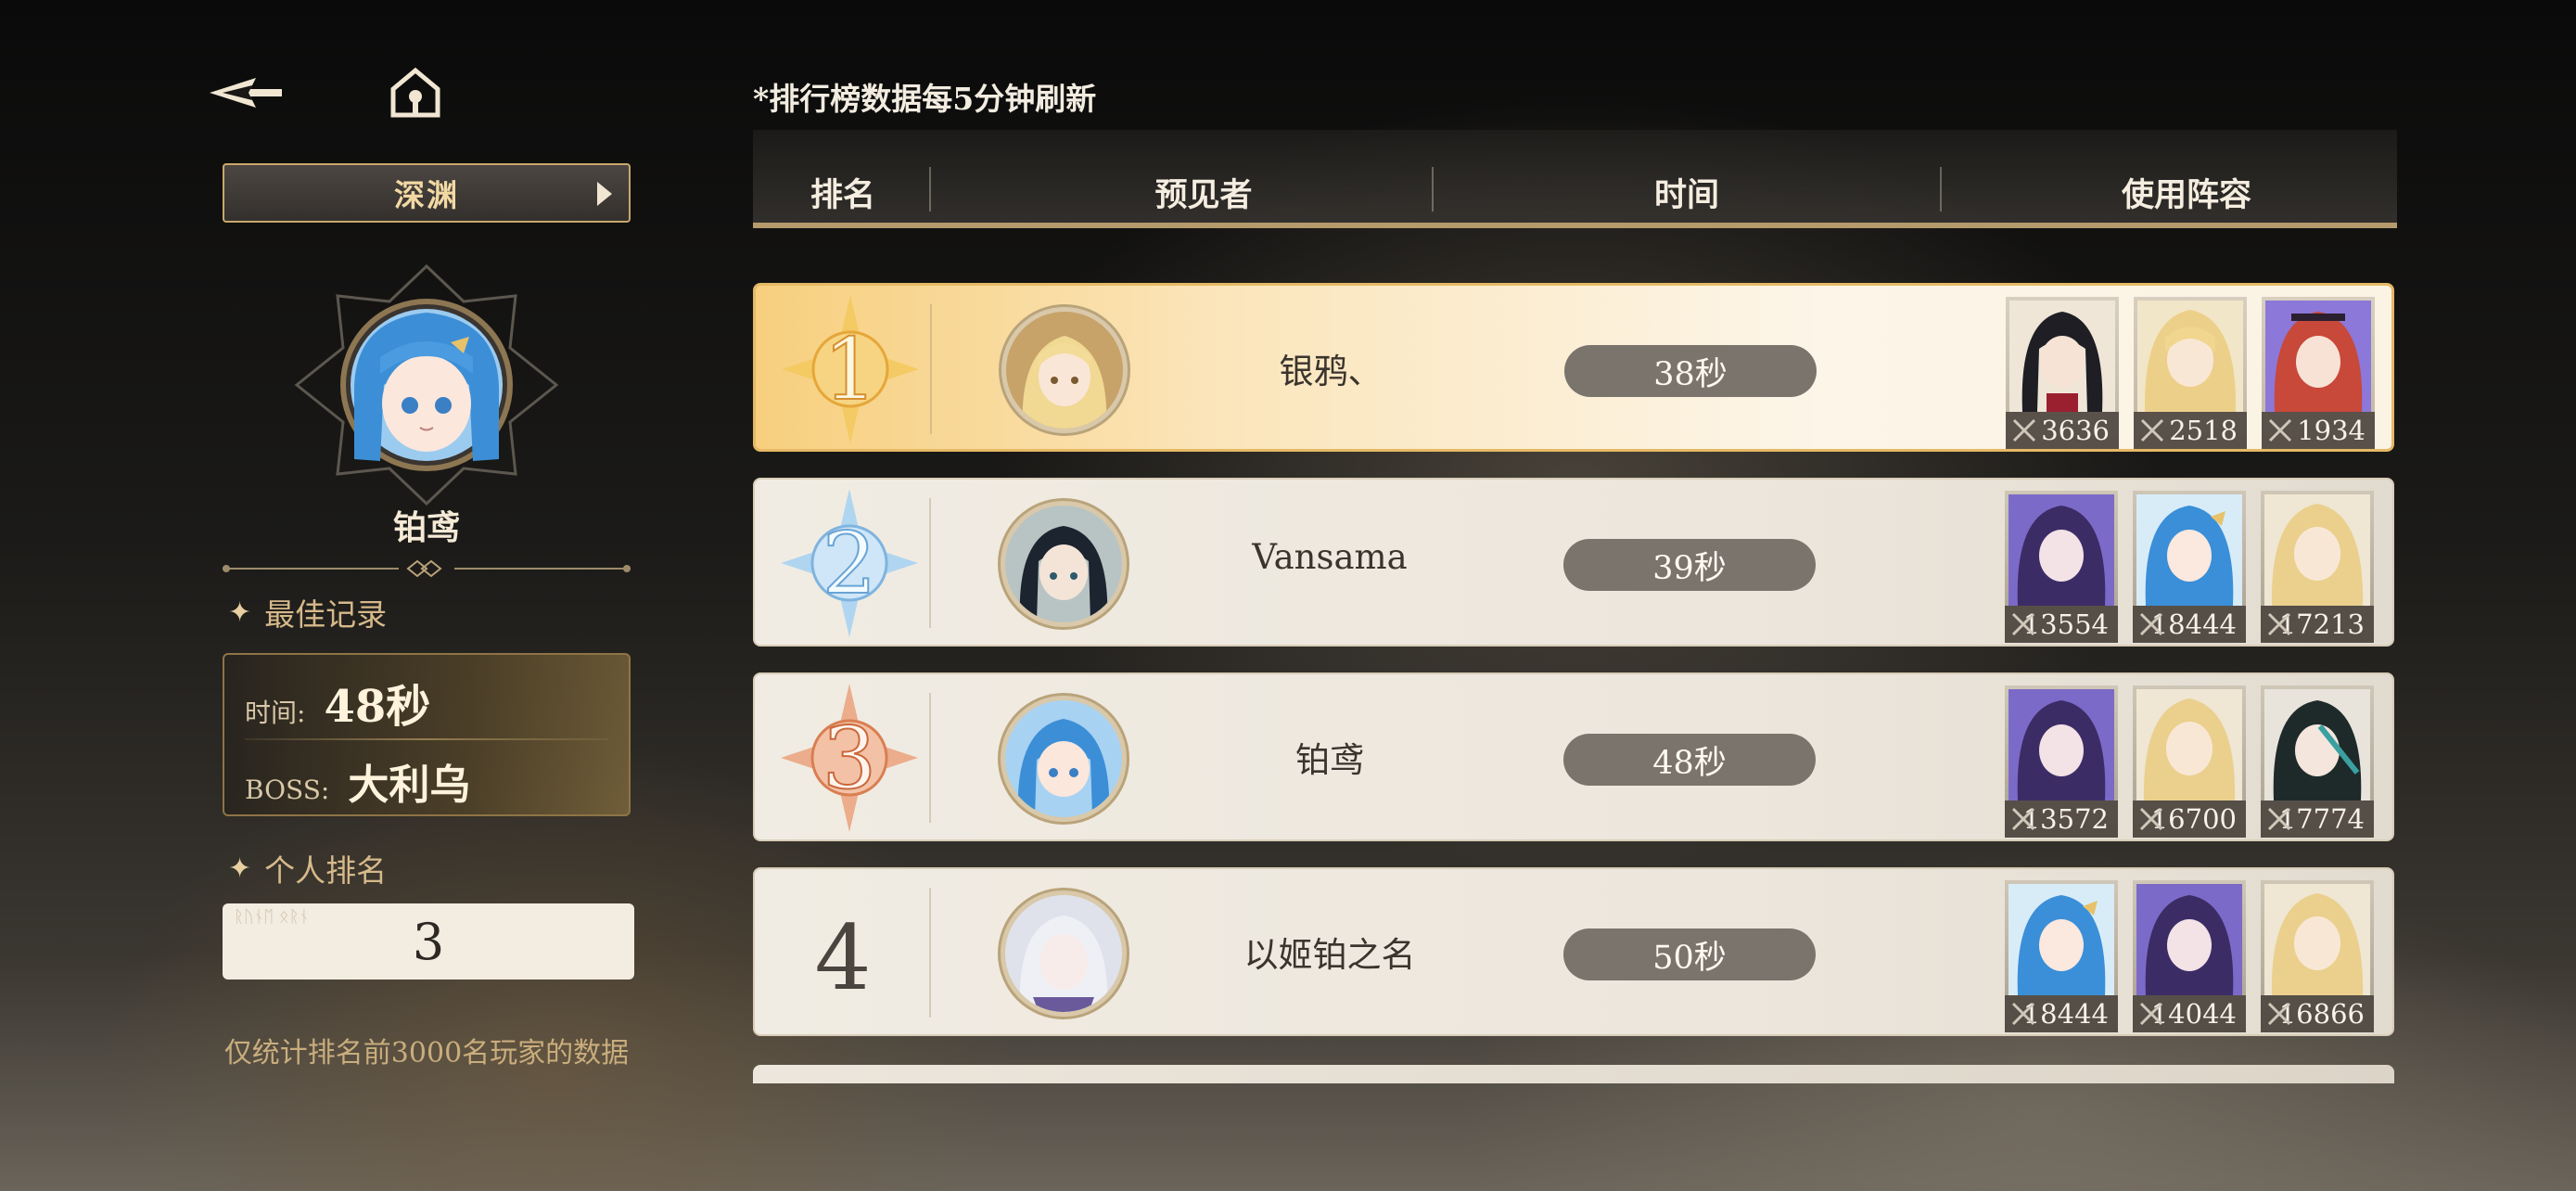 This screenshot has width=2576, height=1191. I want to click on character-power: 1934, so click(2331, 430).